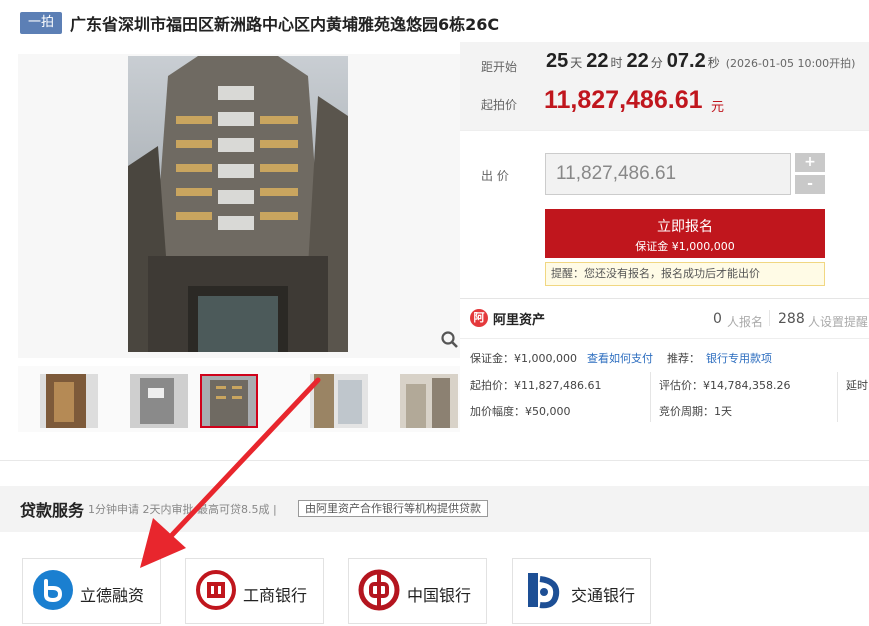 Image resolution: width=869 pixels, height=626 pixels. I want to click on signup-count-label: 人报名, so click(745, 322).